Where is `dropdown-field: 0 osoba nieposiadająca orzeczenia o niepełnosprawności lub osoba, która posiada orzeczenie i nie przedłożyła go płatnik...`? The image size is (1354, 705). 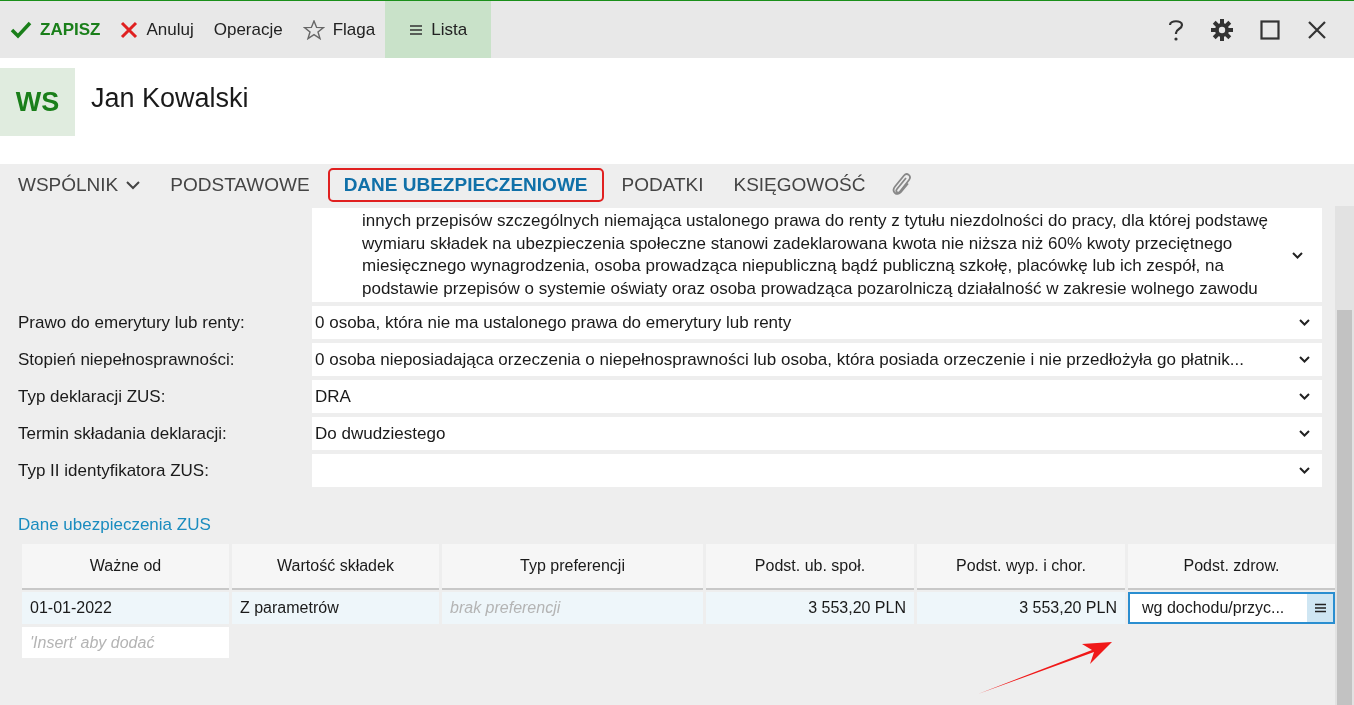
dropdown-field: 0 osoba nieposiadająca orzeczenia o niepełnosprawności lub osoba, która posiada orzeczenie i nie przedłożyła go płatnik... is located at coordinates (817, 359).